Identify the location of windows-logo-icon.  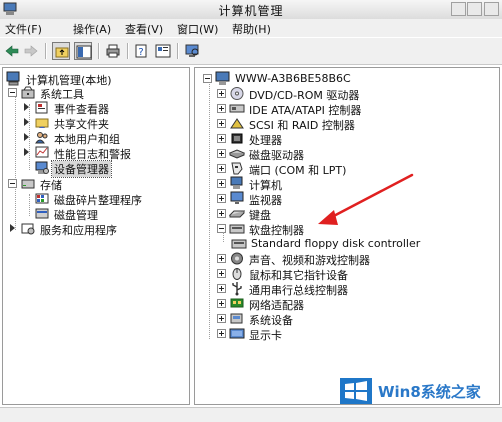
(356, 391).